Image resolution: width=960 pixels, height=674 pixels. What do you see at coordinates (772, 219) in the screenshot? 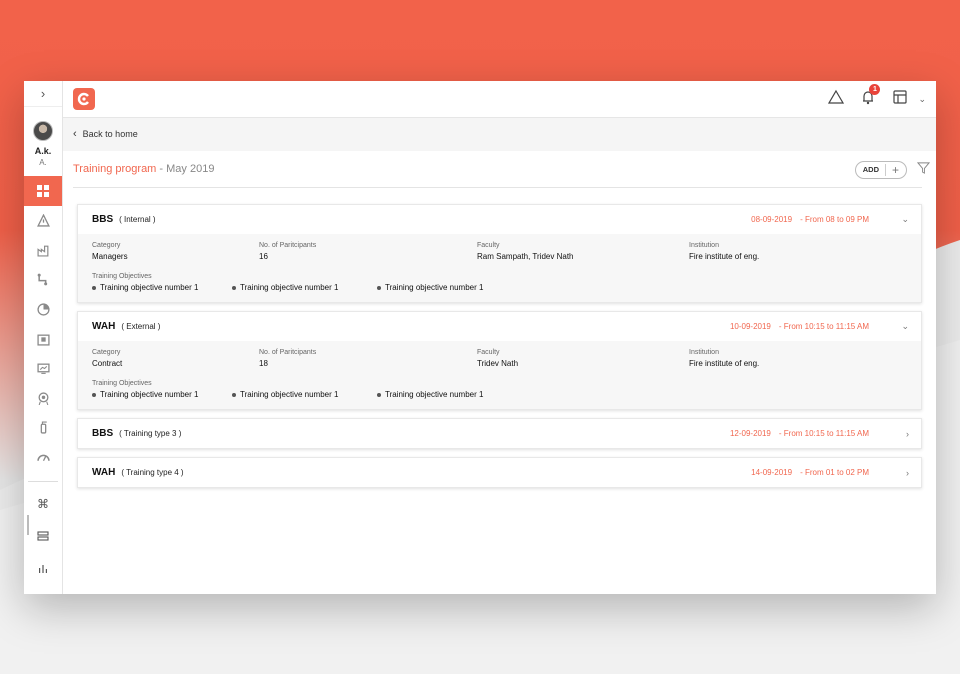
I see `card-date: 08-09-2019` at bounding box center [772, 219].